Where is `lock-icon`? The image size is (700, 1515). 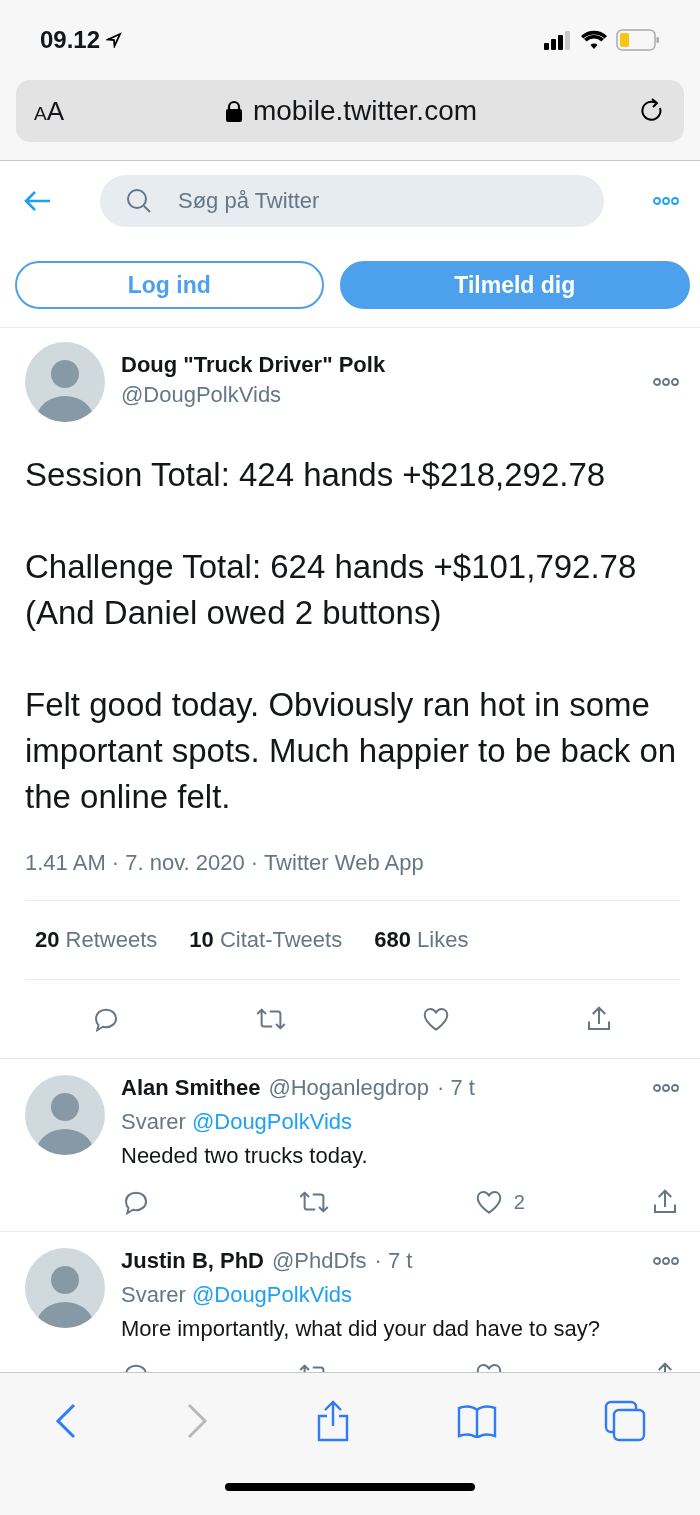 lock-icon is located at coordinates (233, 111).